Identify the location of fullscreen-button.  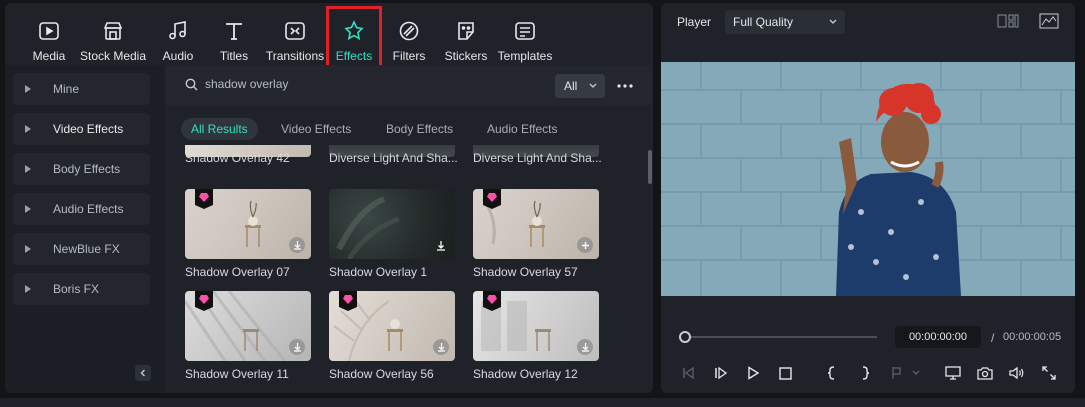
(1049, 373).